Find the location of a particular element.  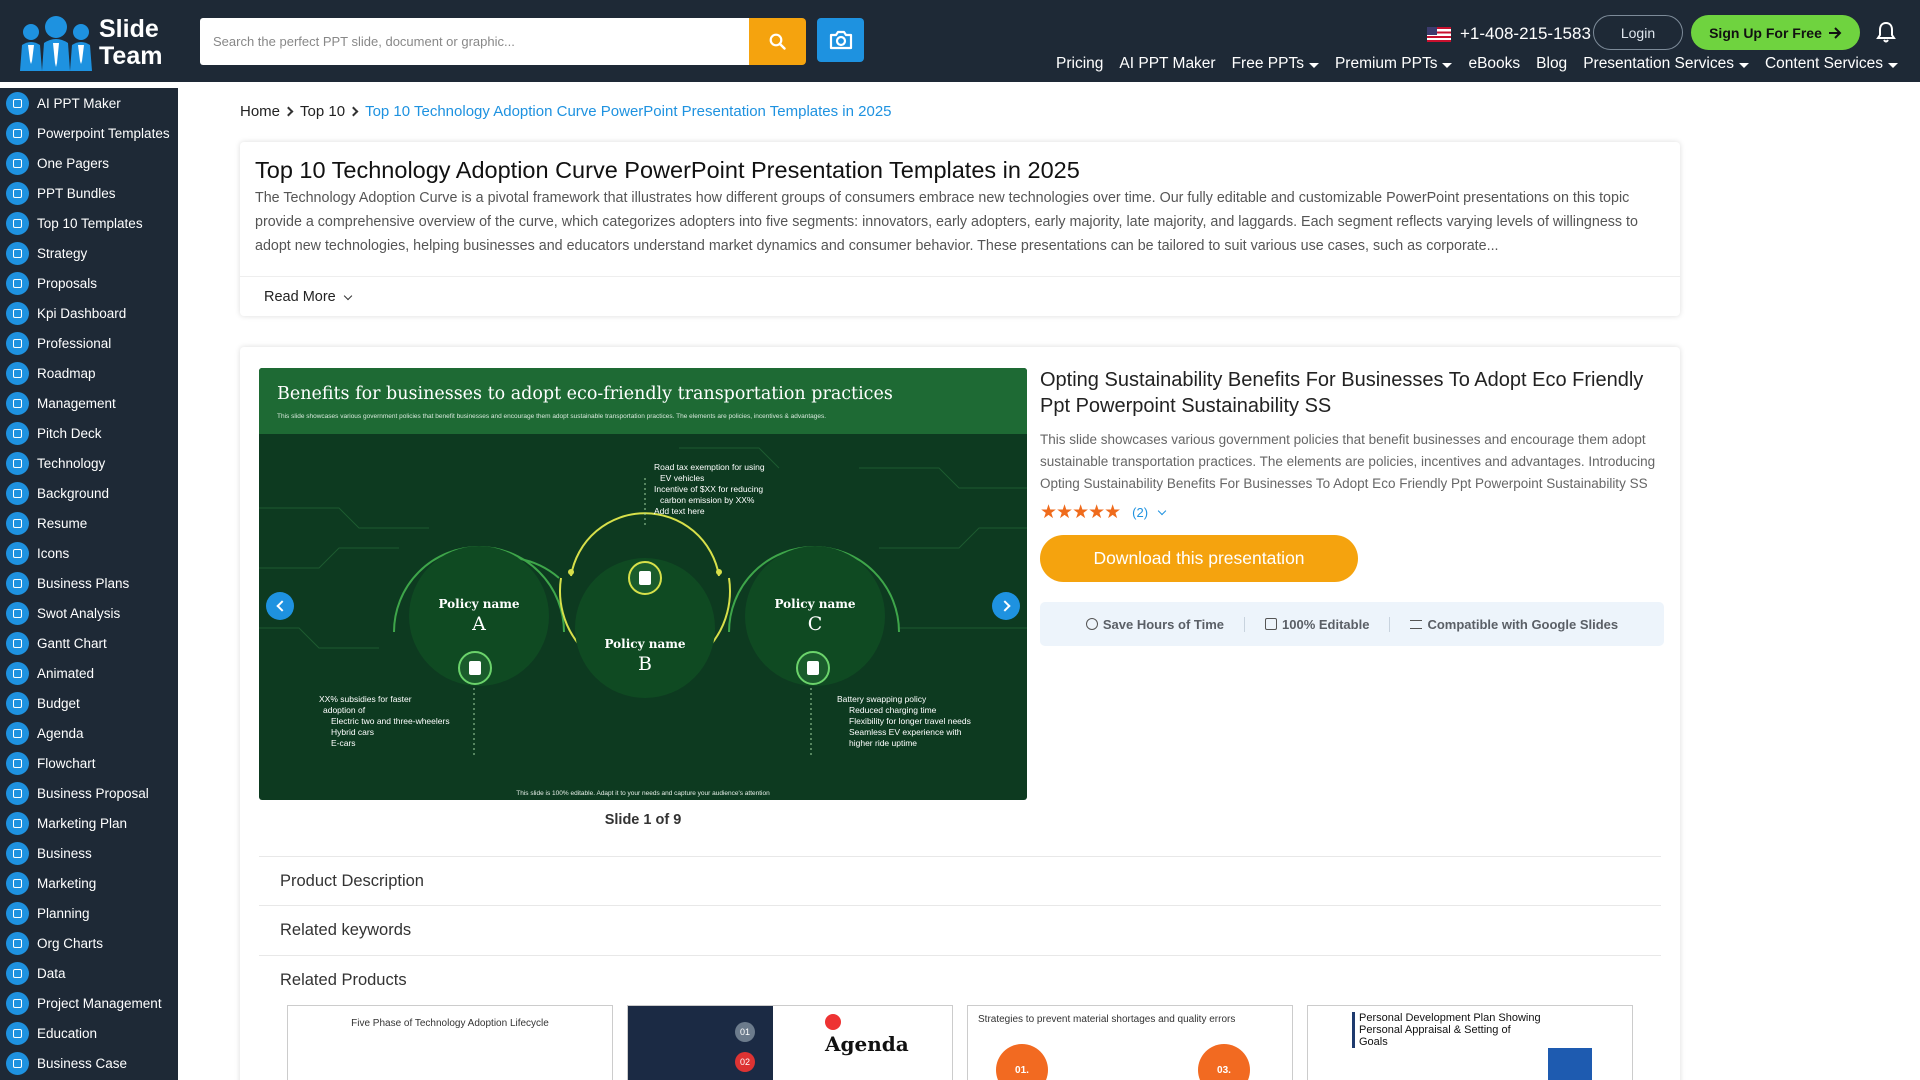

sidebar-item-powerpoint-templates: Powerpoint Templates is located at coordinates (89, 133).